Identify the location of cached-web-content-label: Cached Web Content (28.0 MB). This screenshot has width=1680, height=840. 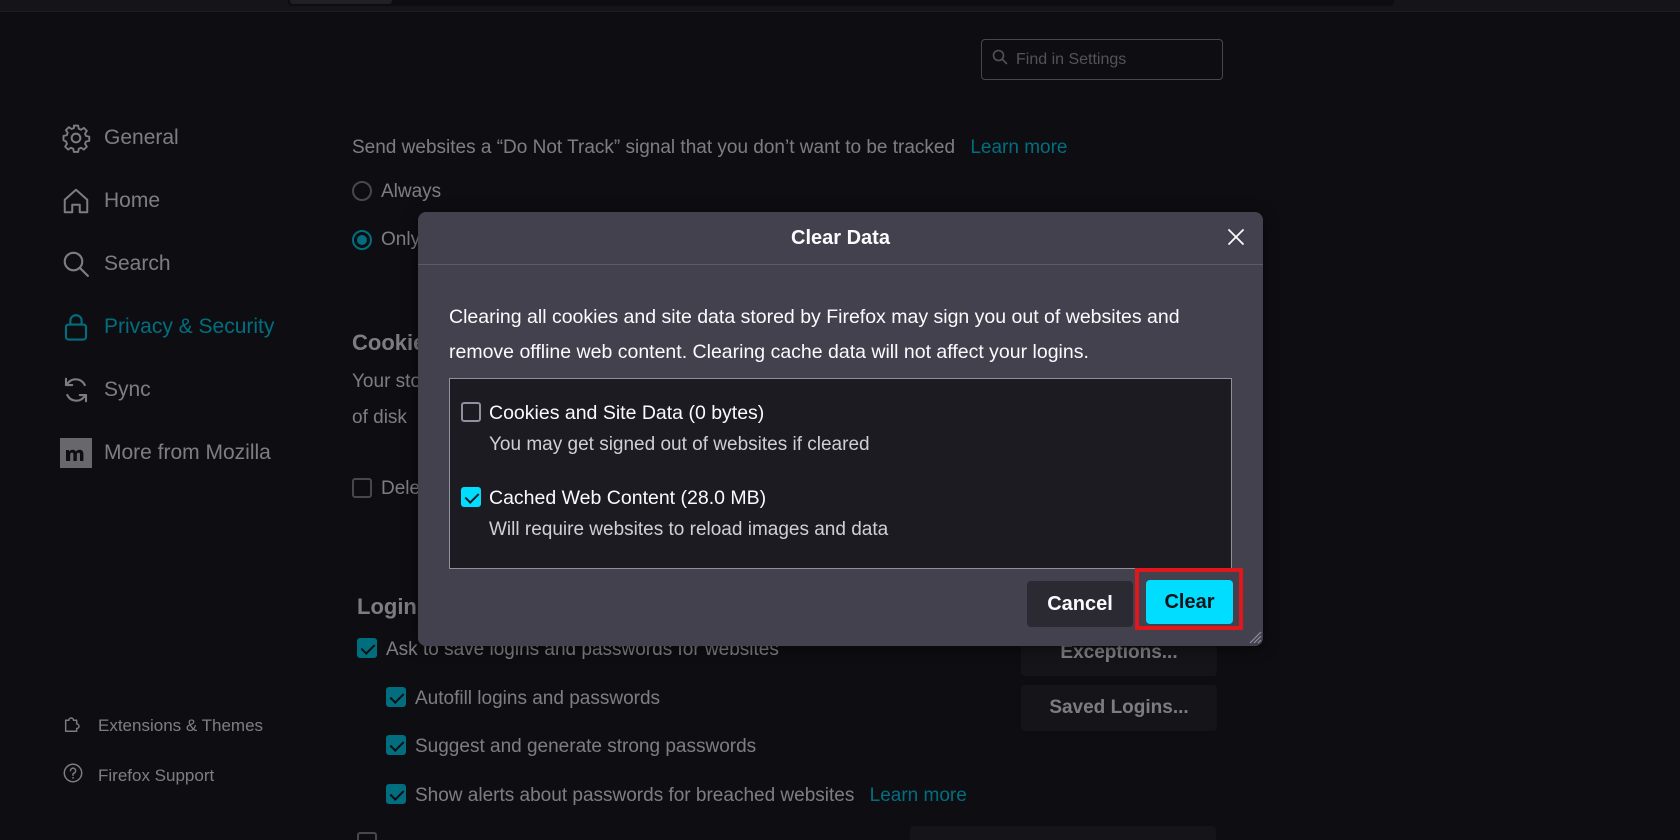
(628, 498).